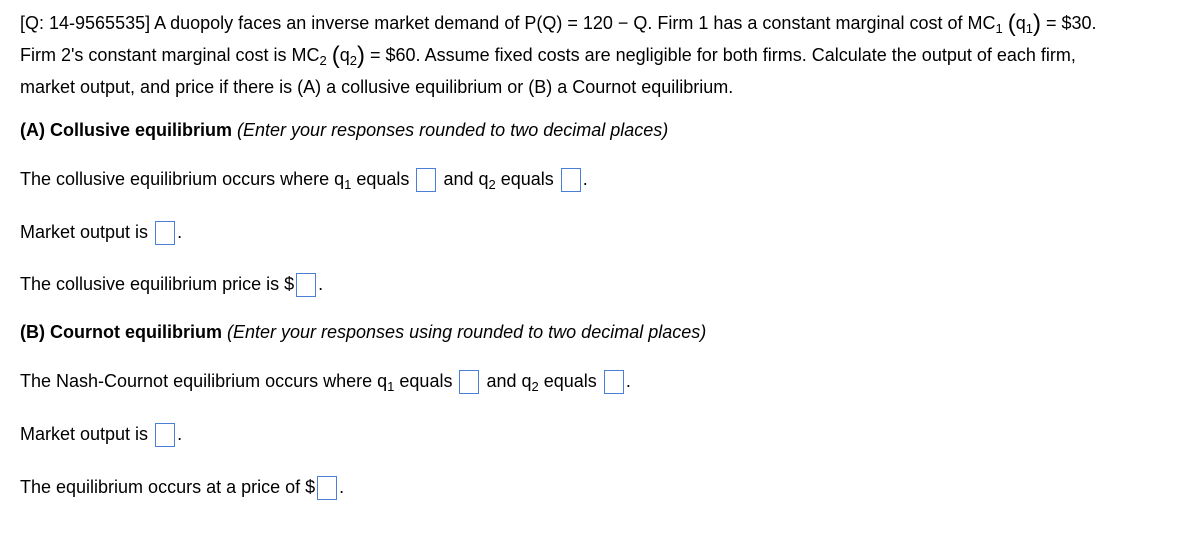 The height and width of the screenshot is (551, 1200). What do you see at coordinates (469, 382) in the screenshot?
I see `part-b-q1-input` at bounding box center [469, 382].